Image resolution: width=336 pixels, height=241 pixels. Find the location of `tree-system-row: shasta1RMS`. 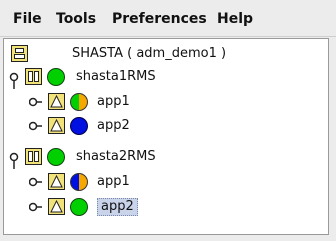

tree-system-row: shasta1RMS is located at coordinates (164, 77).